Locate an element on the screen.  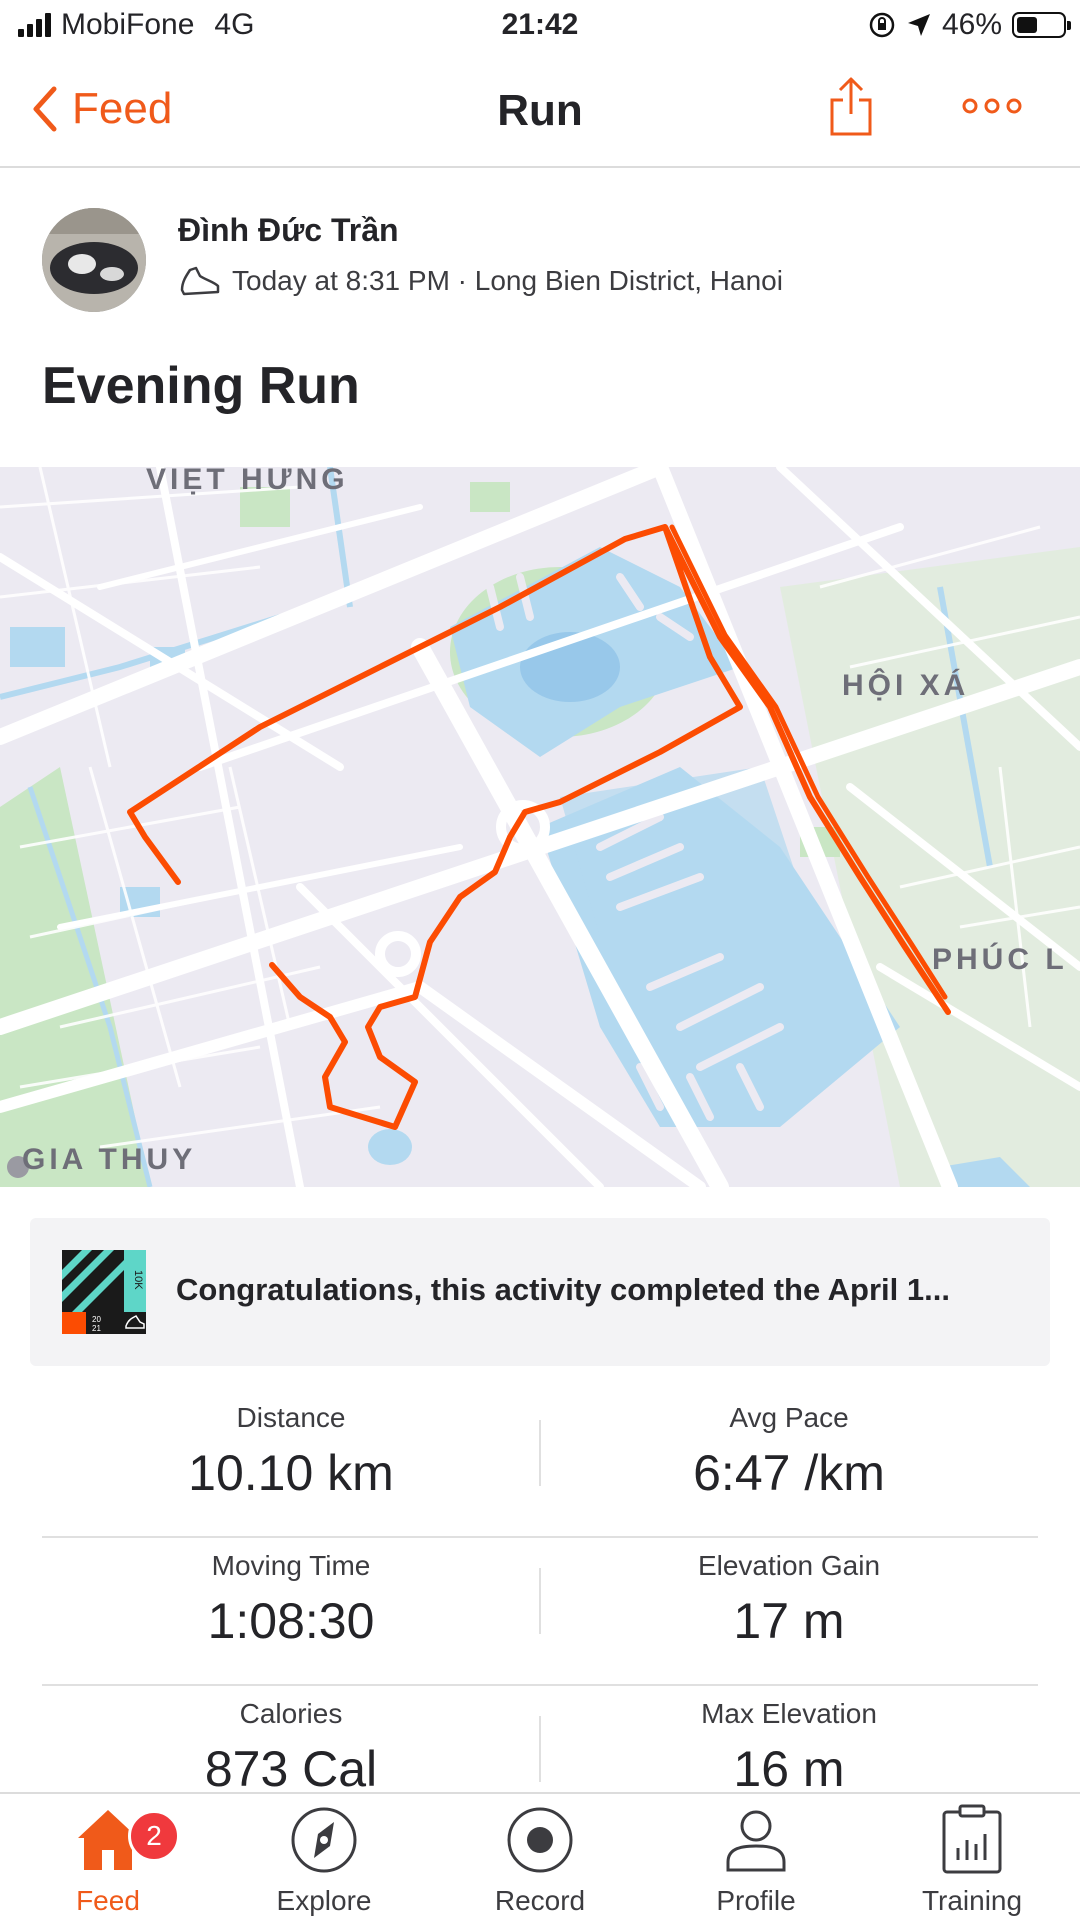
status-right: 46% is located at coordinates (969, 25).